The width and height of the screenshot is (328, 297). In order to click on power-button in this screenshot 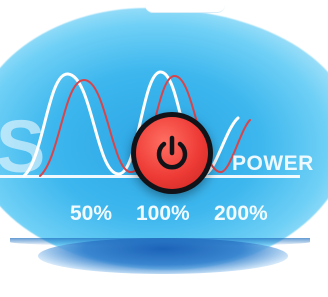, I will do `click(172, 153)`.